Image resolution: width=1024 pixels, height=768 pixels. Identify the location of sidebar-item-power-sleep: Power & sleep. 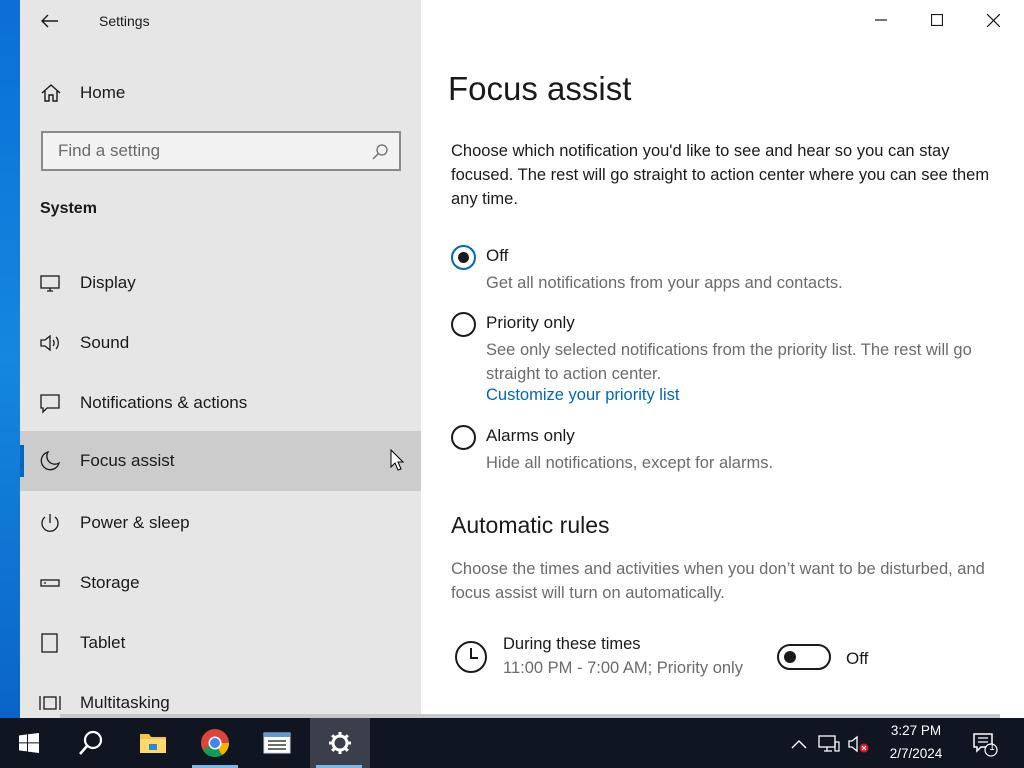
(220, 523).